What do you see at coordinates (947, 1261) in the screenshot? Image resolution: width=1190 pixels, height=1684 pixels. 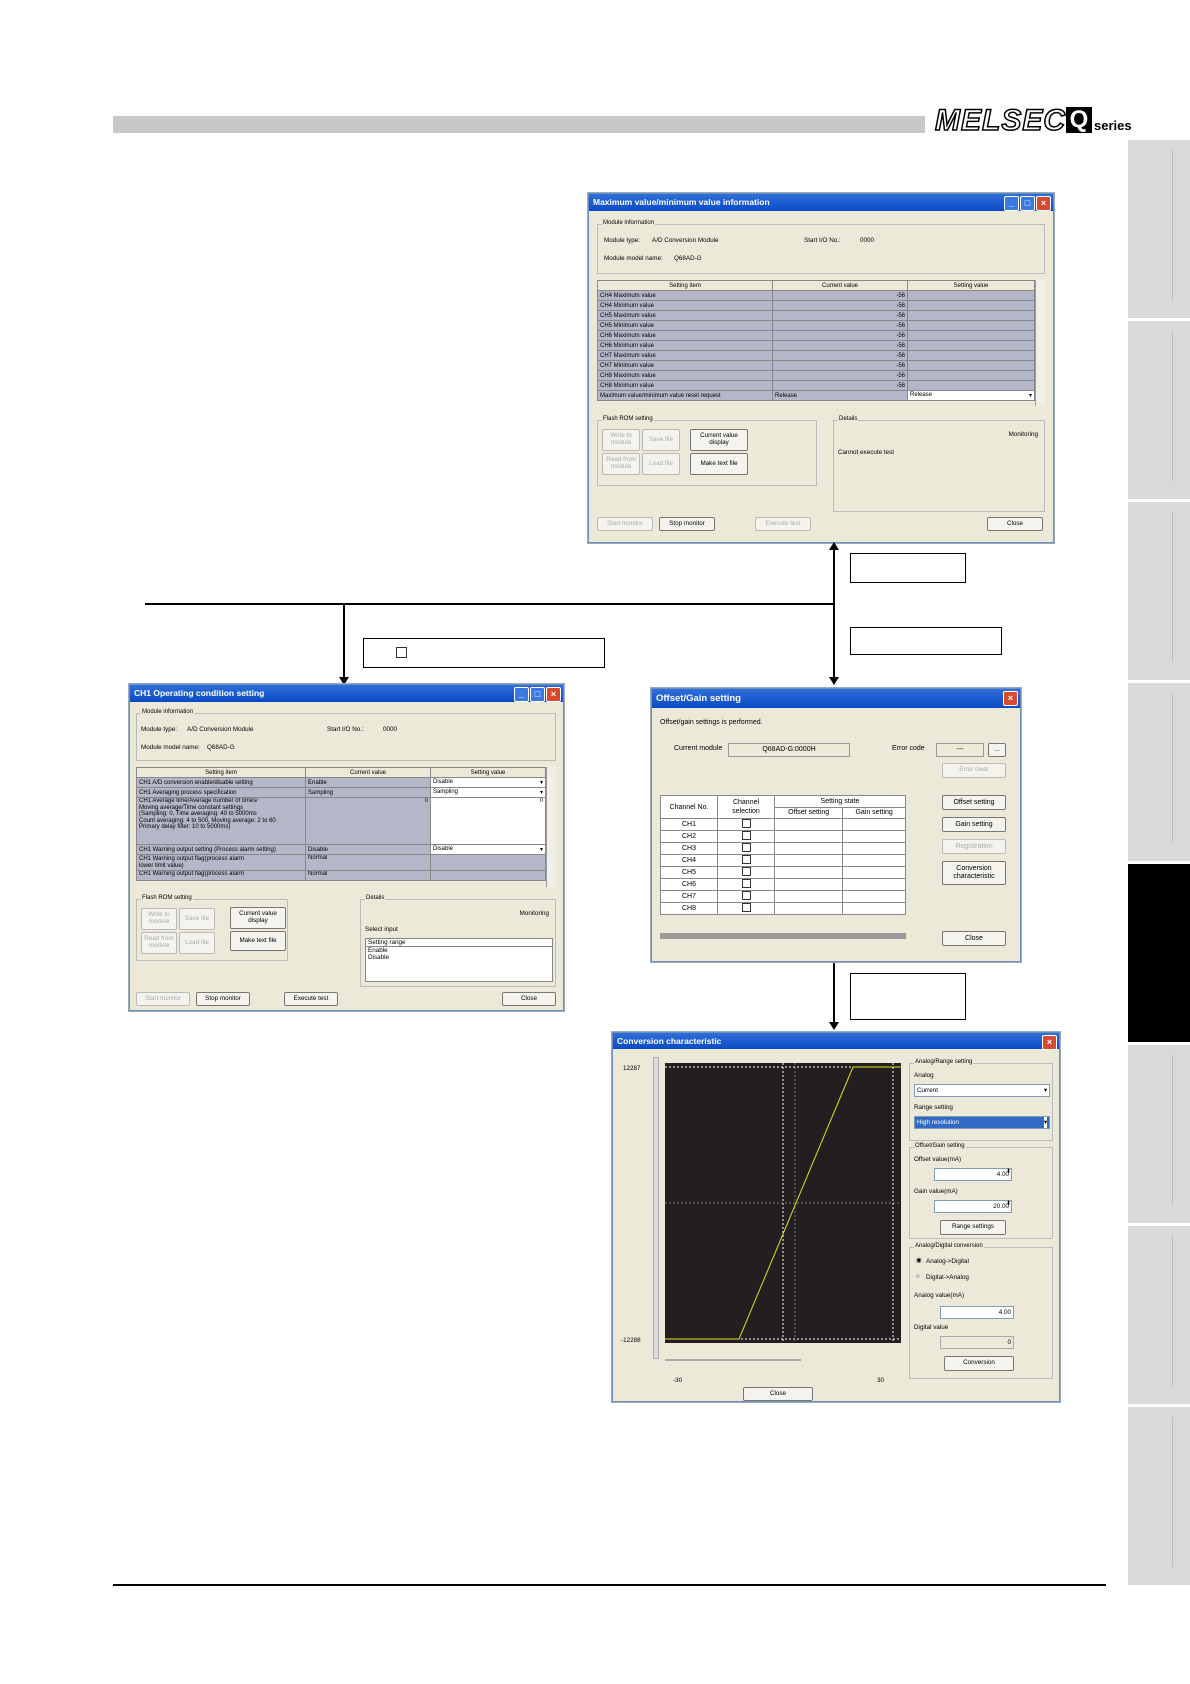 I see `radio-analog-digital: Analog->Digital` at bounding box center [947, 1261].